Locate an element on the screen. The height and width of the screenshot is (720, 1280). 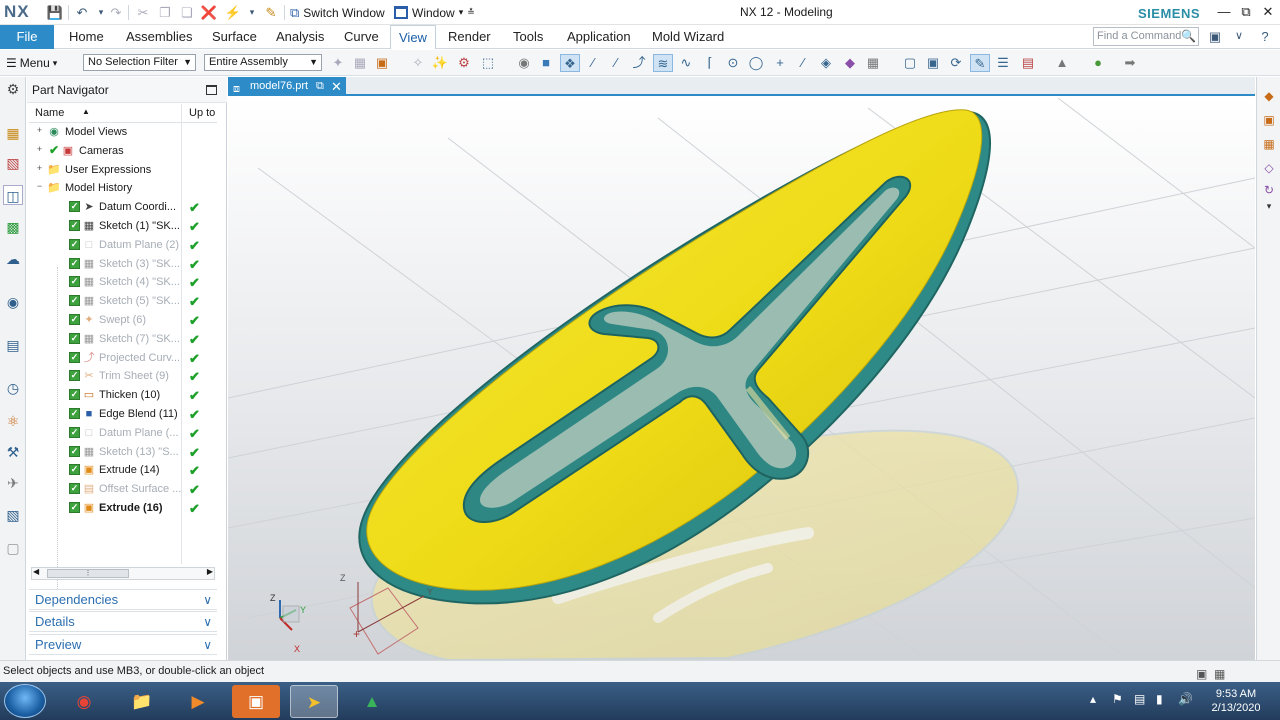
solid-body-filter-icon: ◉ is located at coordinates (524, 63).